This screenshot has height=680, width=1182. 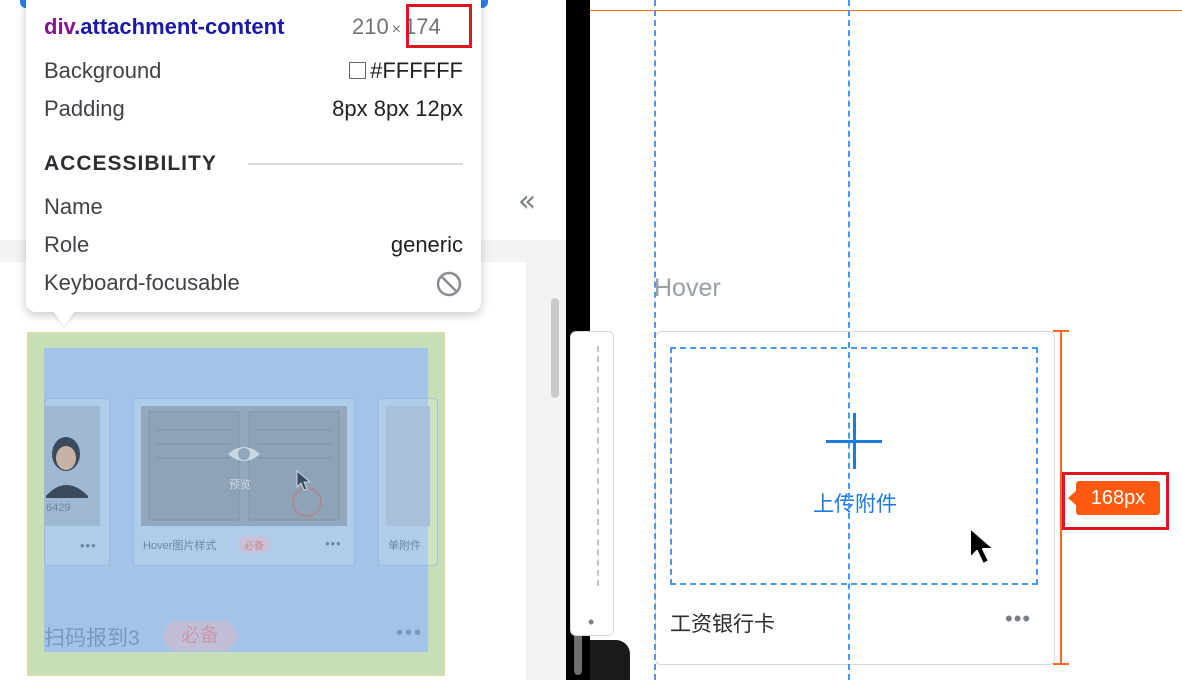 What do you see at coordinates (439, 26) in the screenshot?
I see `height-highlight-box` at bounding box center [439, 26].